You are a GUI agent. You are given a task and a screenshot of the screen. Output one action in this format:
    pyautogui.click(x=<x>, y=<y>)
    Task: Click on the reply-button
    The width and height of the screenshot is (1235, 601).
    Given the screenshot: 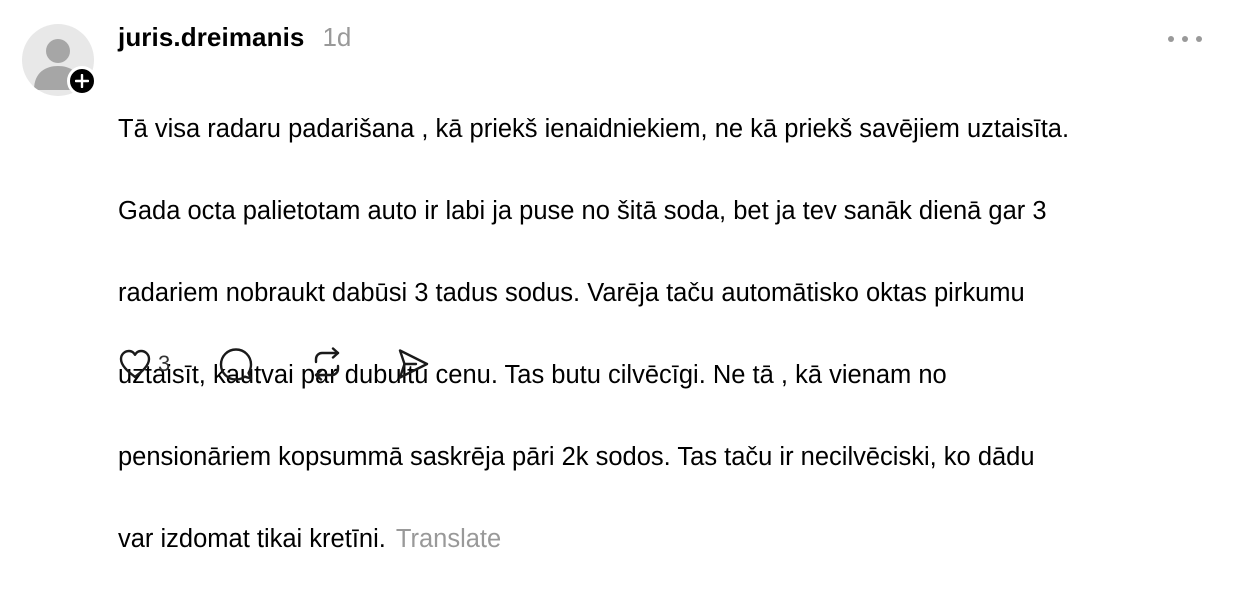 What is the action you would take?
    pyautogui.click(x=264, y=364)
    